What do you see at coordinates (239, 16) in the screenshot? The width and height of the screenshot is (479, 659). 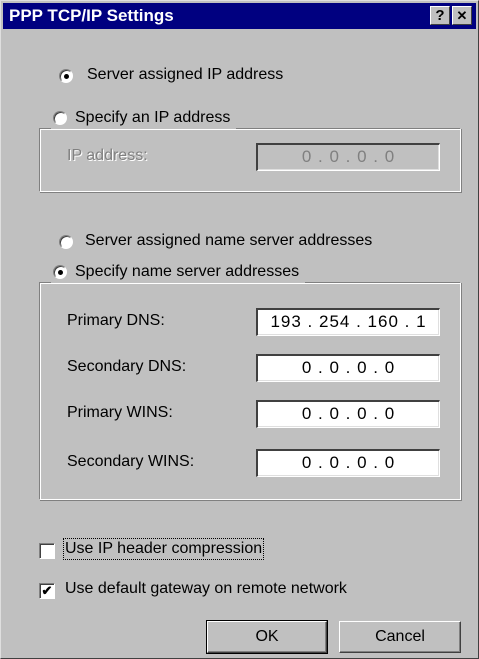 I see `title-bar: PPP TCP/IP Settings ? ✕` at bounding box center [239, 16].